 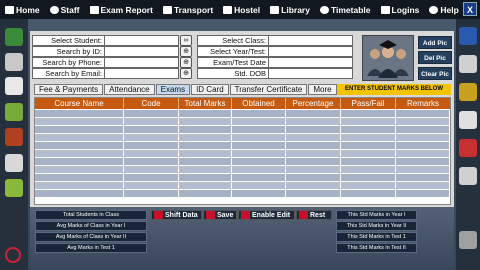 What do you see at coordinates (14, 86) in the screenshot?
I see `book-icon` at bounding box center [14, 86].